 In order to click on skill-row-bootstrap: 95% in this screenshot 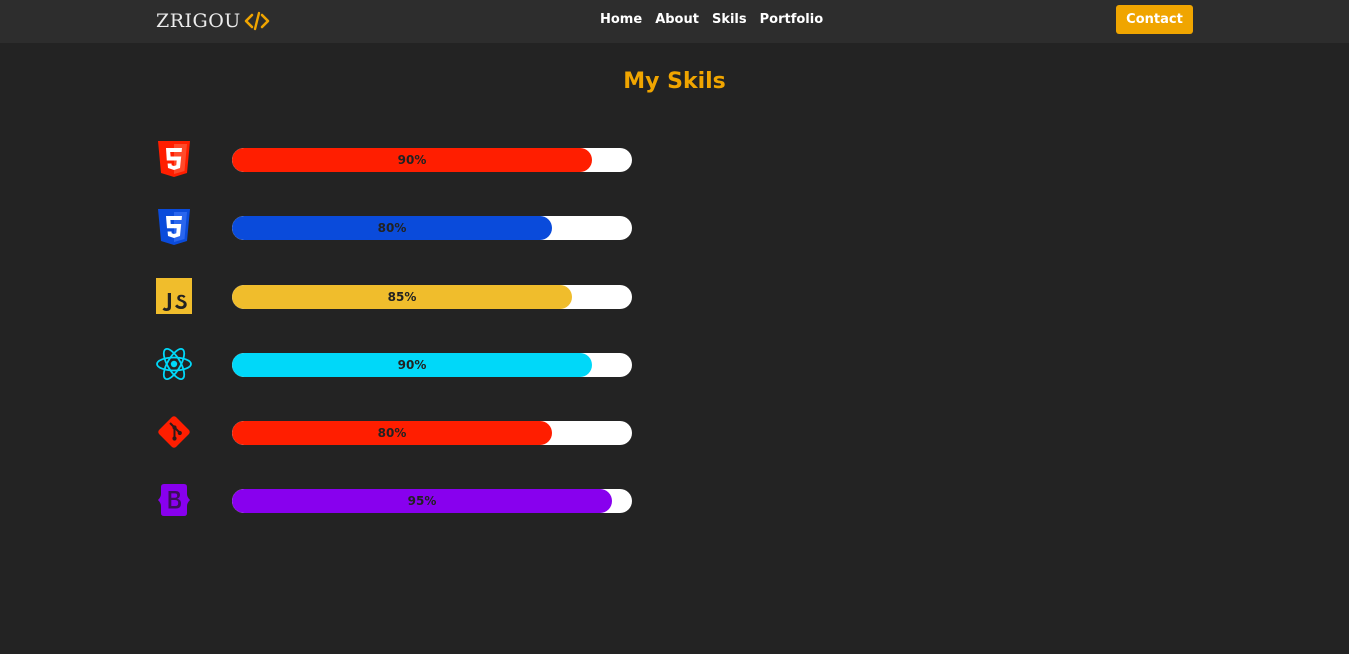, I will do `click(396, 500)`.